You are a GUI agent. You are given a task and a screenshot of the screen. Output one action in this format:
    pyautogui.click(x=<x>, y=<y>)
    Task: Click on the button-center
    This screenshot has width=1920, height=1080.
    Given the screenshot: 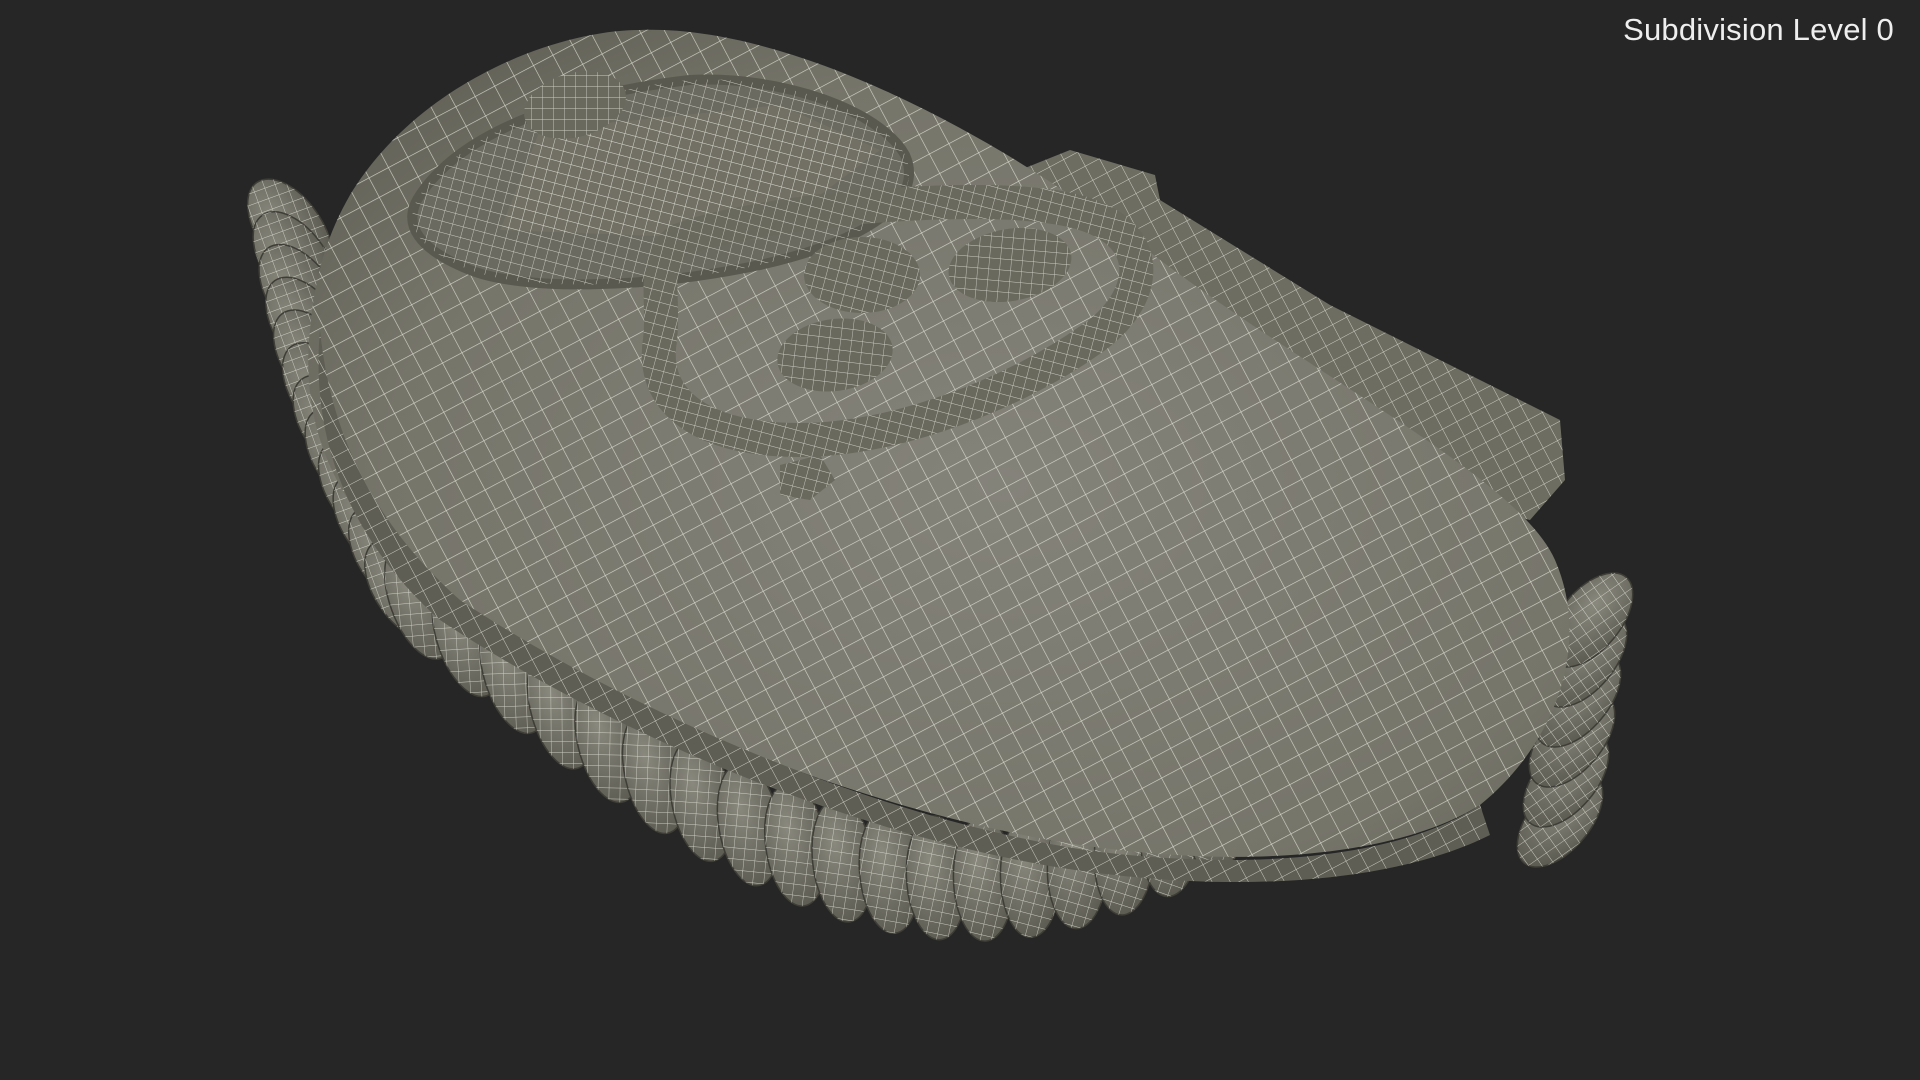 What is the action you would take?
    pyautogui.click(x=862, y=275)
    